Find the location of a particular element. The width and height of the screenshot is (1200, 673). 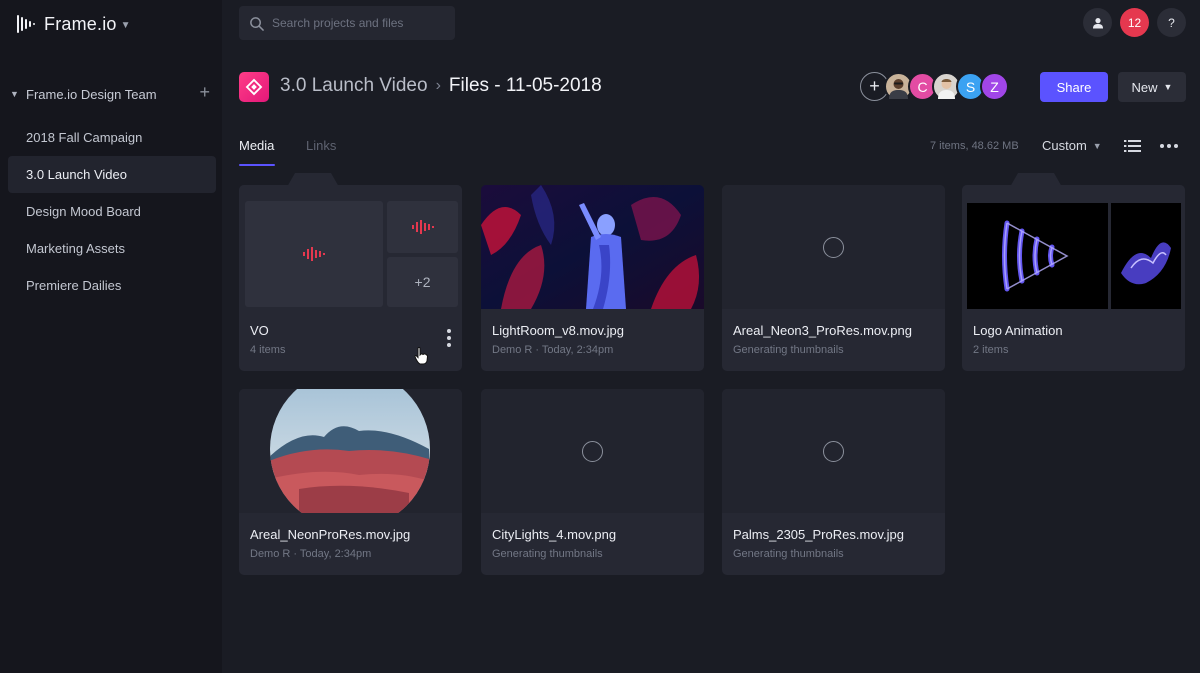

card-title: Areal_Neon3_ProRes.mov.png is located at coordinates (822, 330).